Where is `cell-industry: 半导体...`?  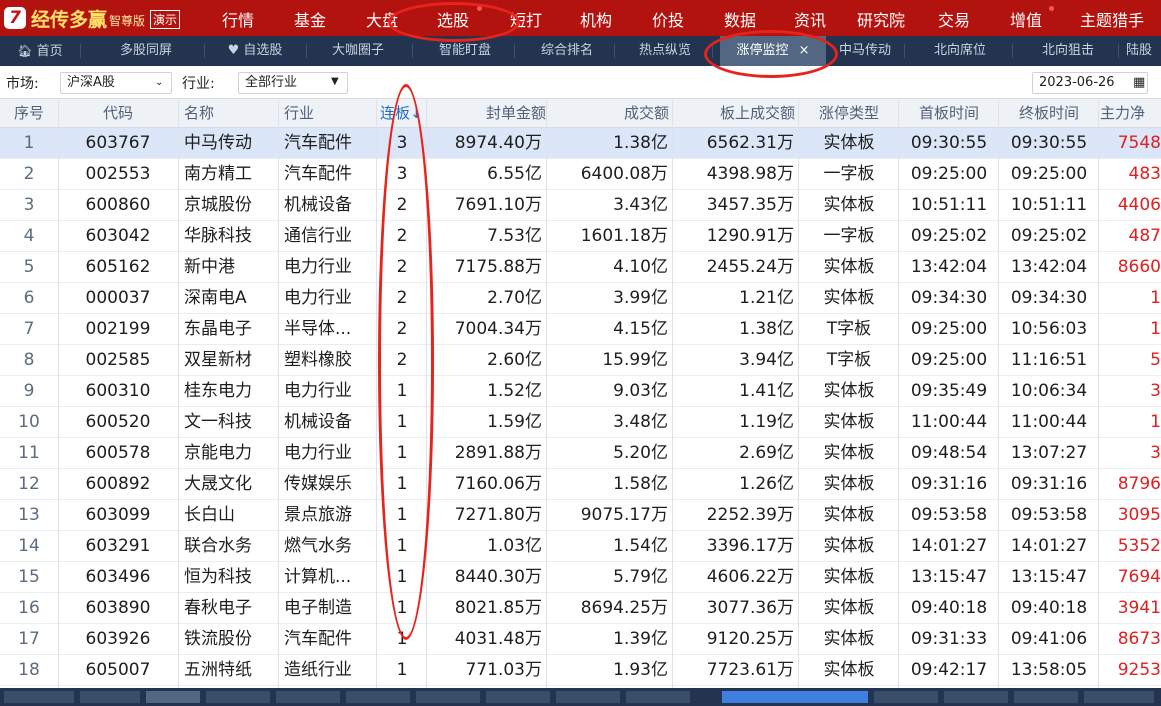 cell-industry: 半导体... is located at coordinates (318, 329).